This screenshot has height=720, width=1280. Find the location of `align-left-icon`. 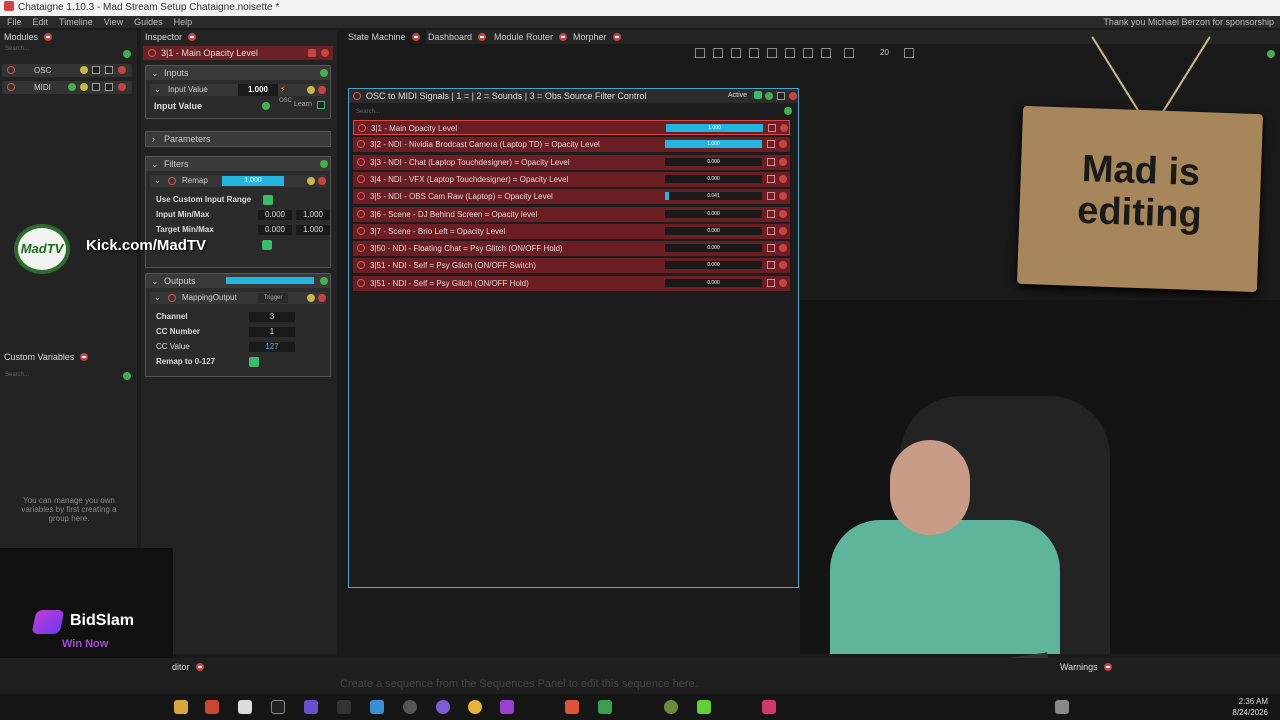

align-left-icon is located at coordinates (700, 53).